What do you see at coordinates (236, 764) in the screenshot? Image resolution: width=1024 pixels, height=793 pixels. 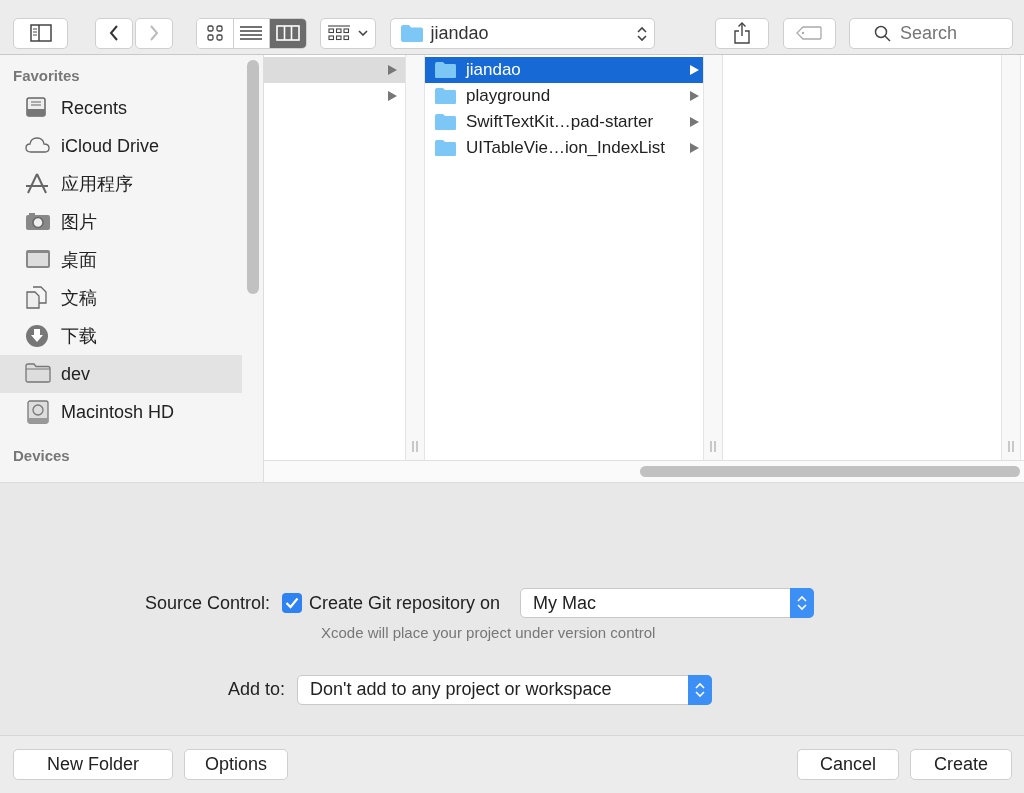 I see `footer-button: Options` at bounding box center [236, 764].